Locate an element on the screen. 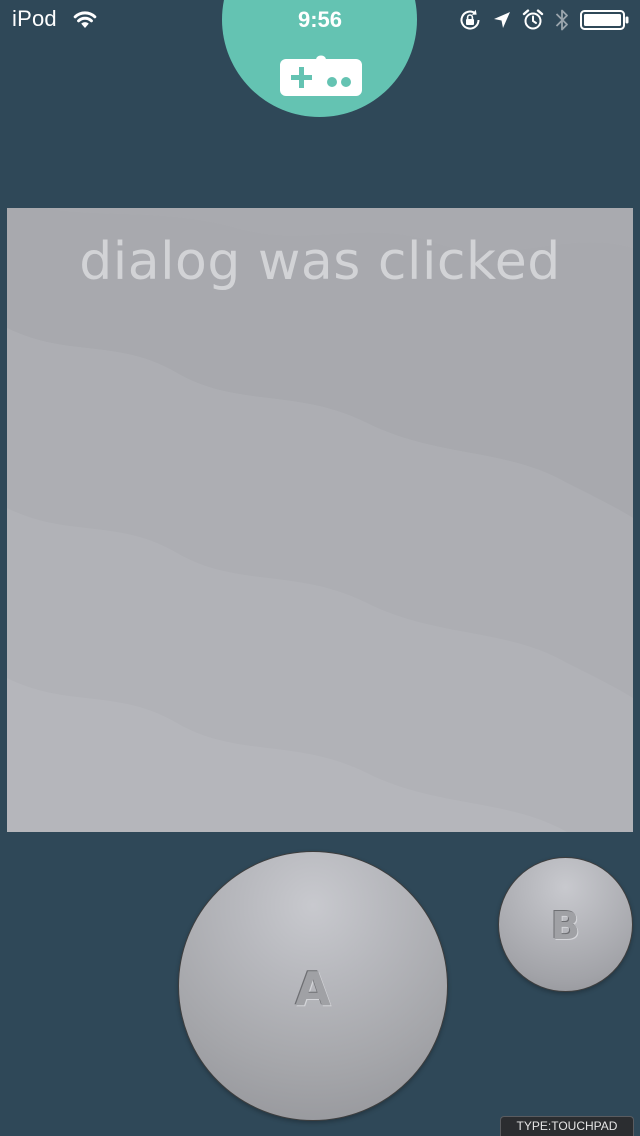 This screenshot has height=1136, width=640. a-button: A is located at coordinates (313, 986).